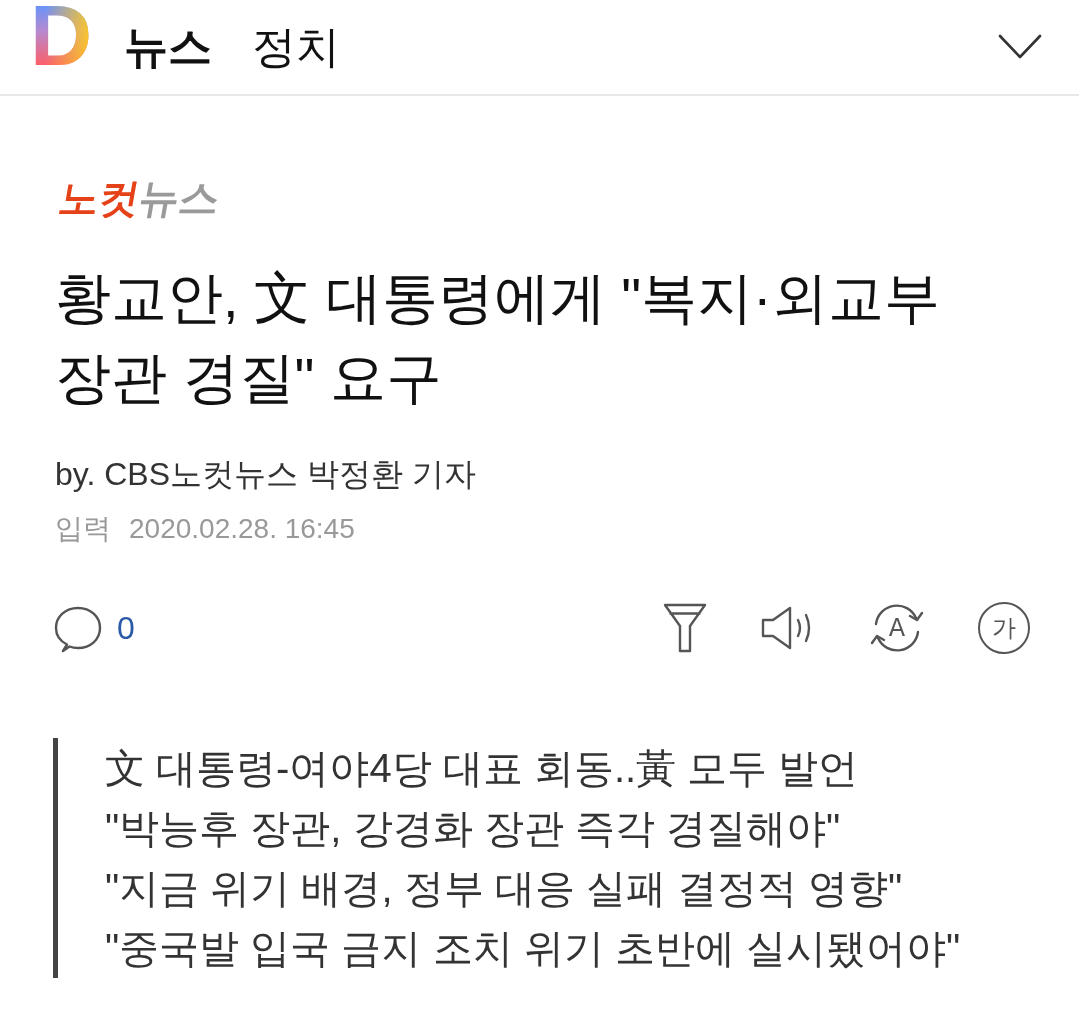  Describe the element at coordinates (242, 529) in the screenshot. I see `date-text: 2020.02.28. 16:45` at that location.